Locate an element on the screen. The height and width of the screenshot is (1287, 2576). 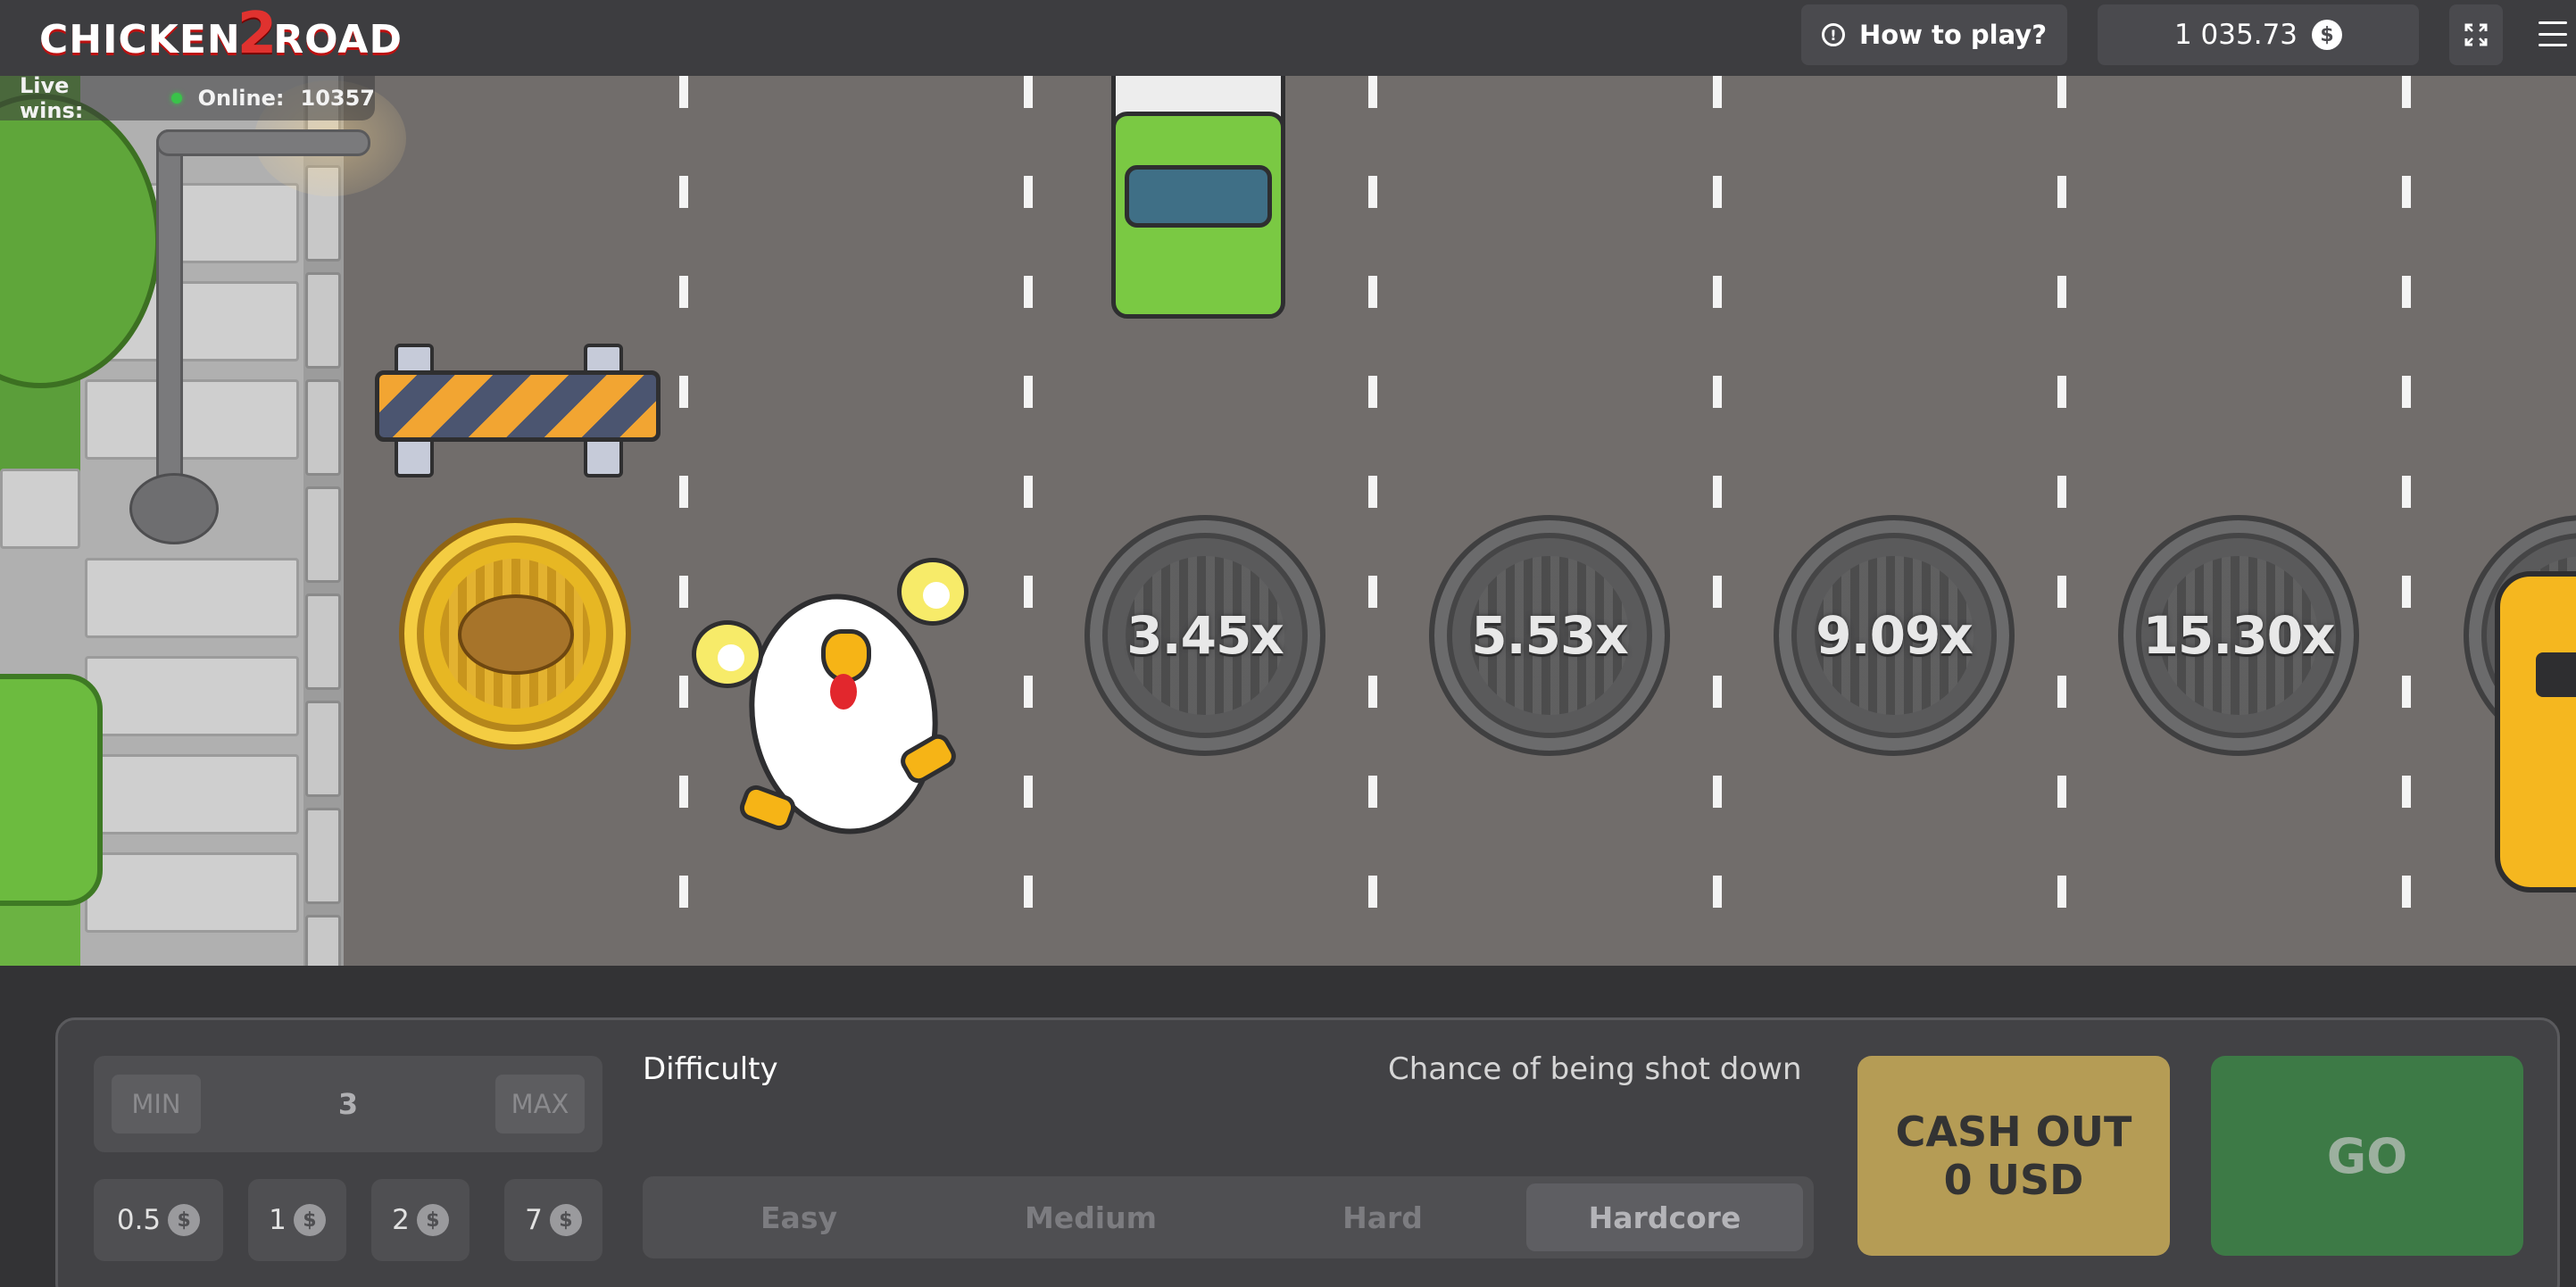
manhole-step-3: 9.09x is located at coordinates (1895, 635).